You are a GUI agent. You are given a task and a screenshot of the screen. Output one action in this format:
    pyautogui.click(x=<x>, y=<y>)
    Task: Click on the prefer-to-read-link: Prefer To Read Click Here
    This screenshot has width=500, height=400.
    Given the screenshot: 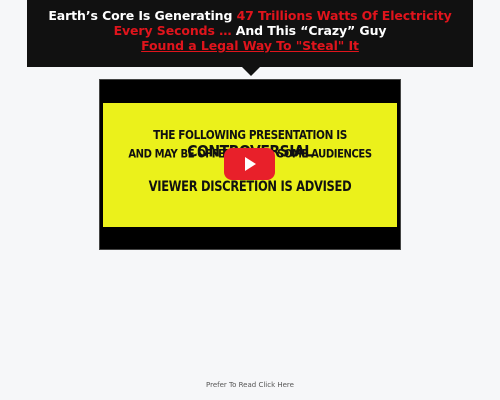 What is the action you would take?
    pyautogui.click(x=250, y=385)
    